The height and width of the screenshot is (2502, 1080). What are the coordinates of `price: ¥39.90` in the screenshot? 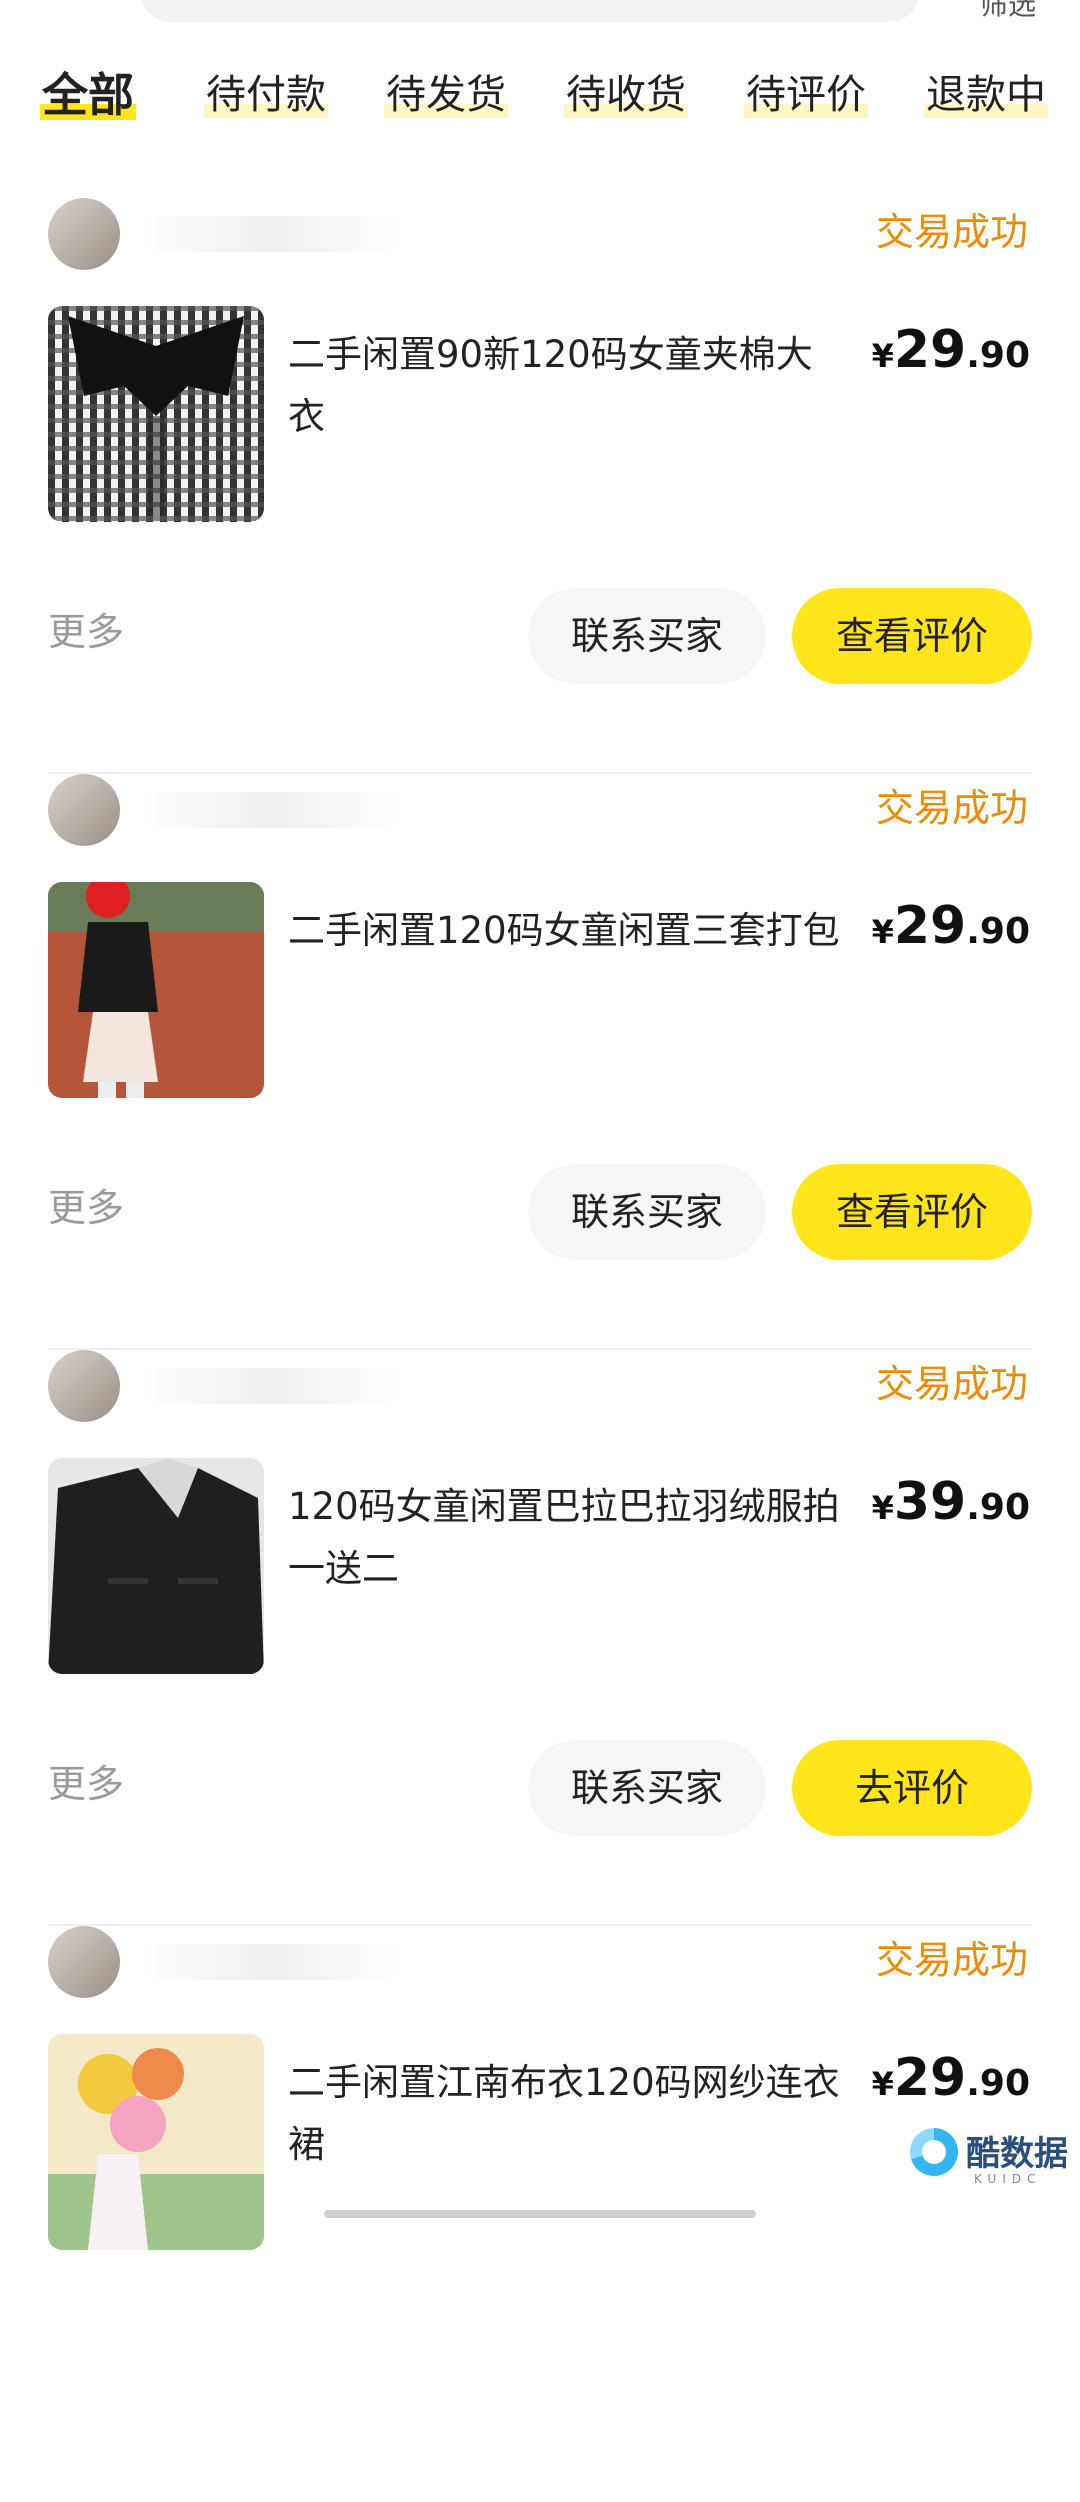 It's located at (951, 1502).